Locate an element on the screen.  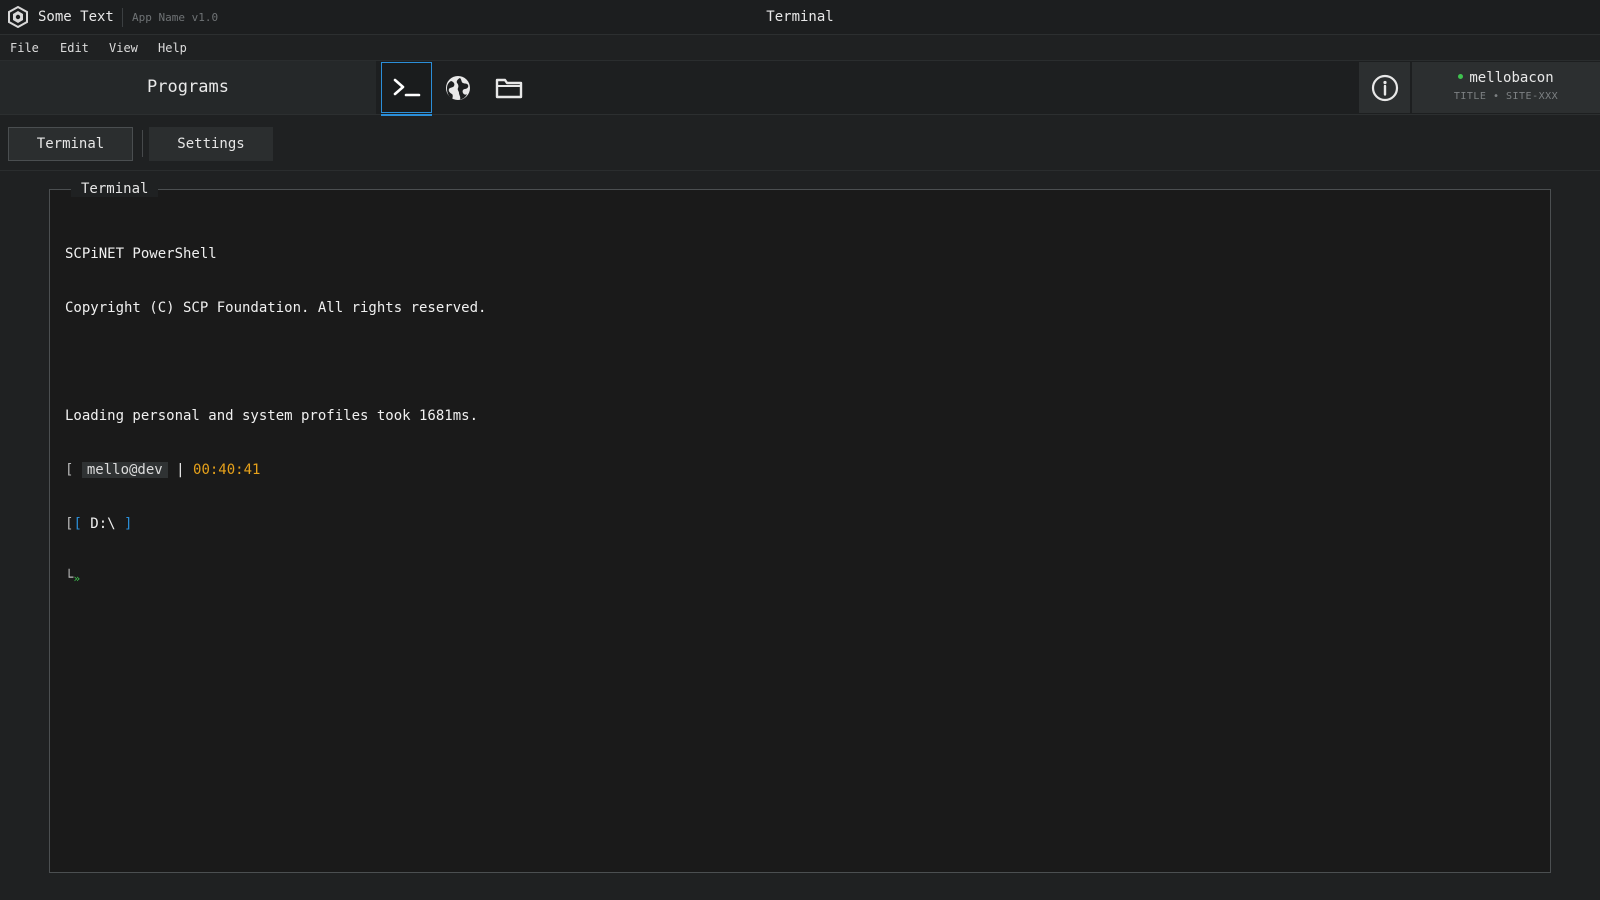
tab-divider is located at coordinates (142, 143).